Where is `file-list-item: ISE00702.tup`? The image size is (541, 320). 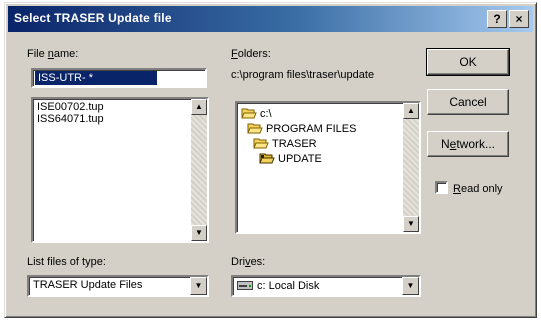
file-list-item: ISE00702.tup is located at coordinates (120, 107).